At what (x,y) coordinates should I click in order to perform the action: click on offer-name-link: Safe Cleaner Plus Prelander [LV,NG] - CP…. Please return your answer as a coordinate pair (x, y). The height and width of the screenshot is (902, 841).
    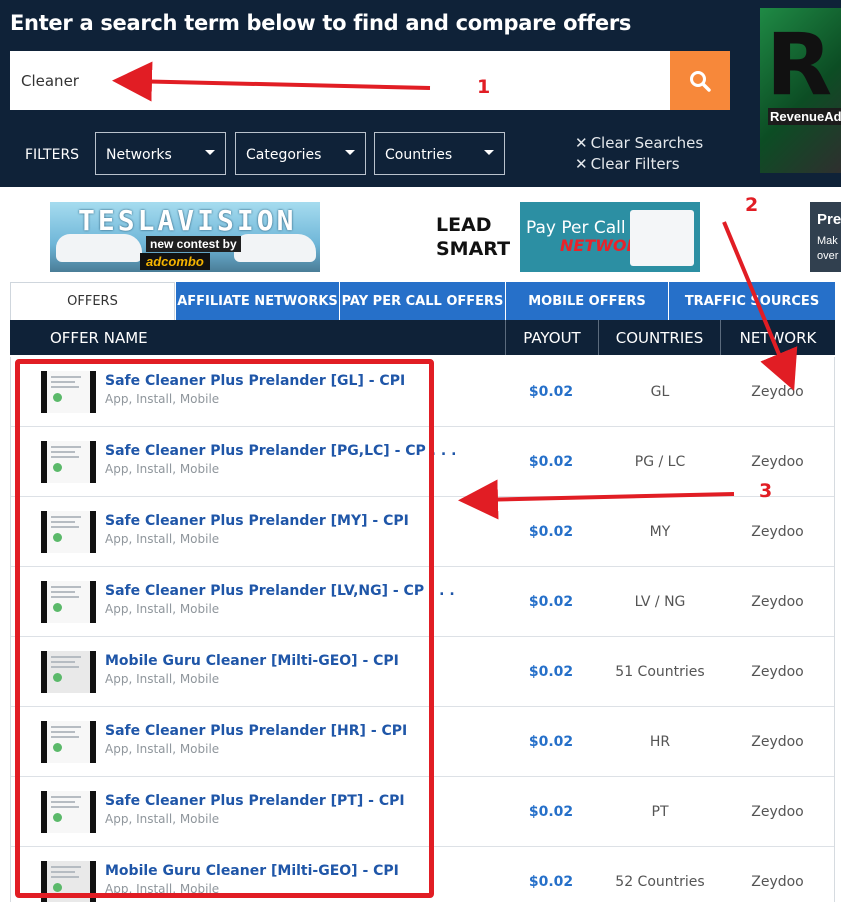
    Looking at the image, I should click on (280, 591).